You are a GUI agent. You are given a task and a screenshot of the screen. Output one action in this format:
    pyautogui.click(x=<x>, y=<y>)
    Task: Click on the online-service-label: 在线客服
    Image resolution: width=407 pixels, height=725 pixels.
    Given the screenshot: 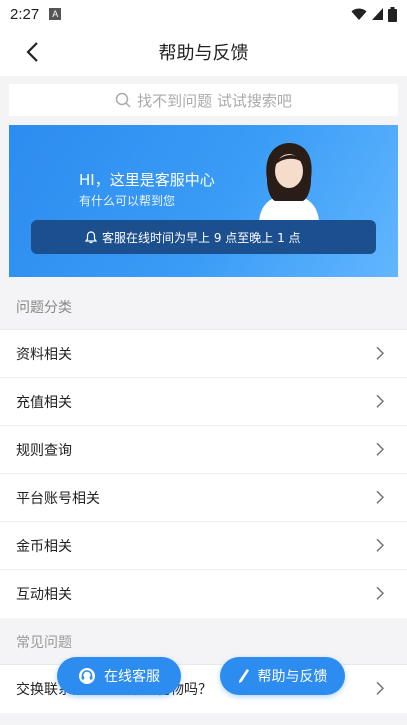 What is the action you would take?
    pyautogui.click(x=132, y=677)
    